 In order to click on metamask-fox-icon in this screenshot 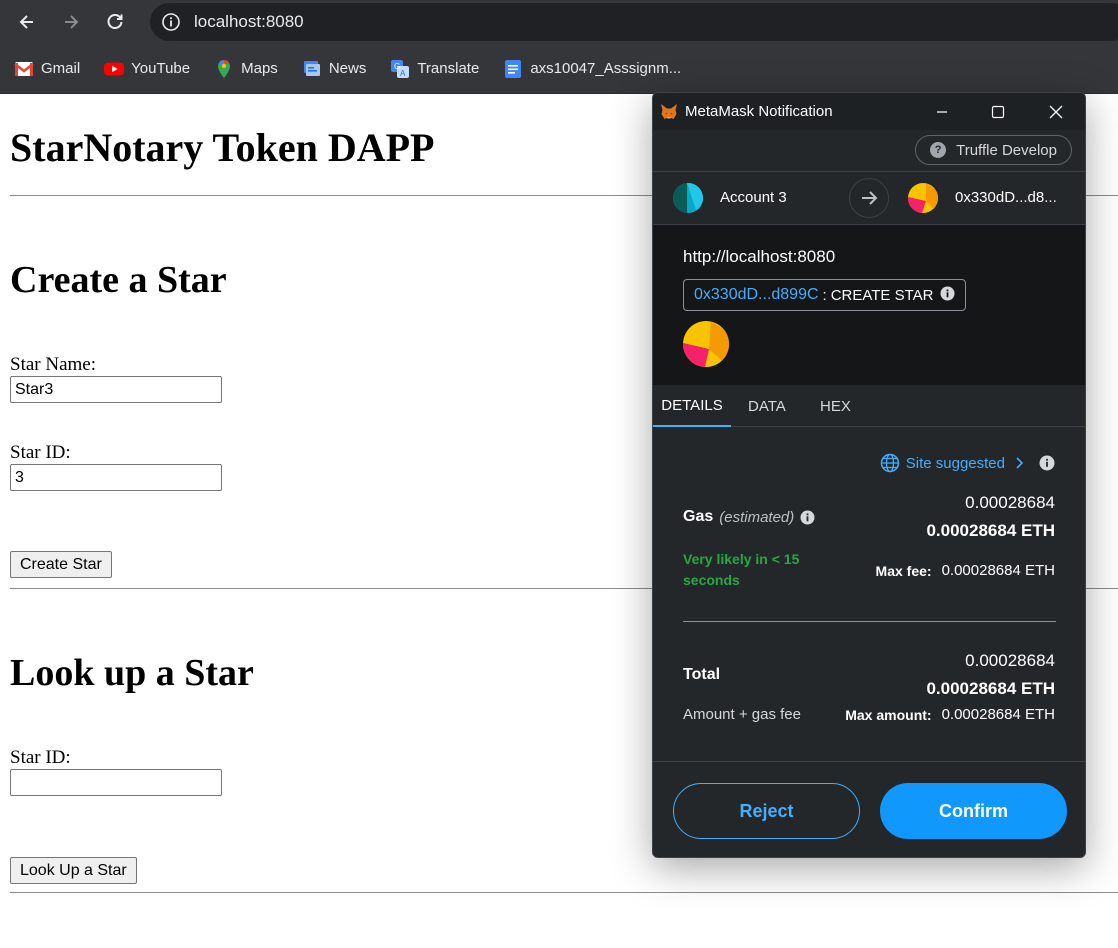, I will do `click(669, 112)`.